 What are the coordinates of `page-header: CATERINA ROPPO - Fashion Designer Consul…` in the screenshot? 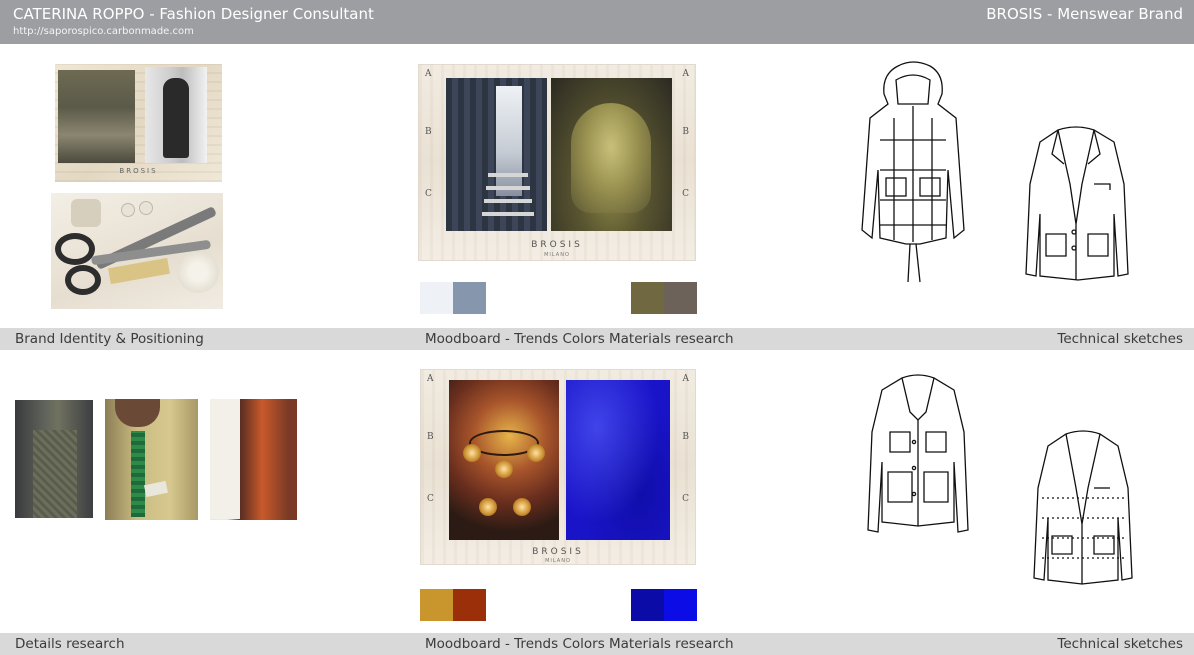 It's located at (597, 22).